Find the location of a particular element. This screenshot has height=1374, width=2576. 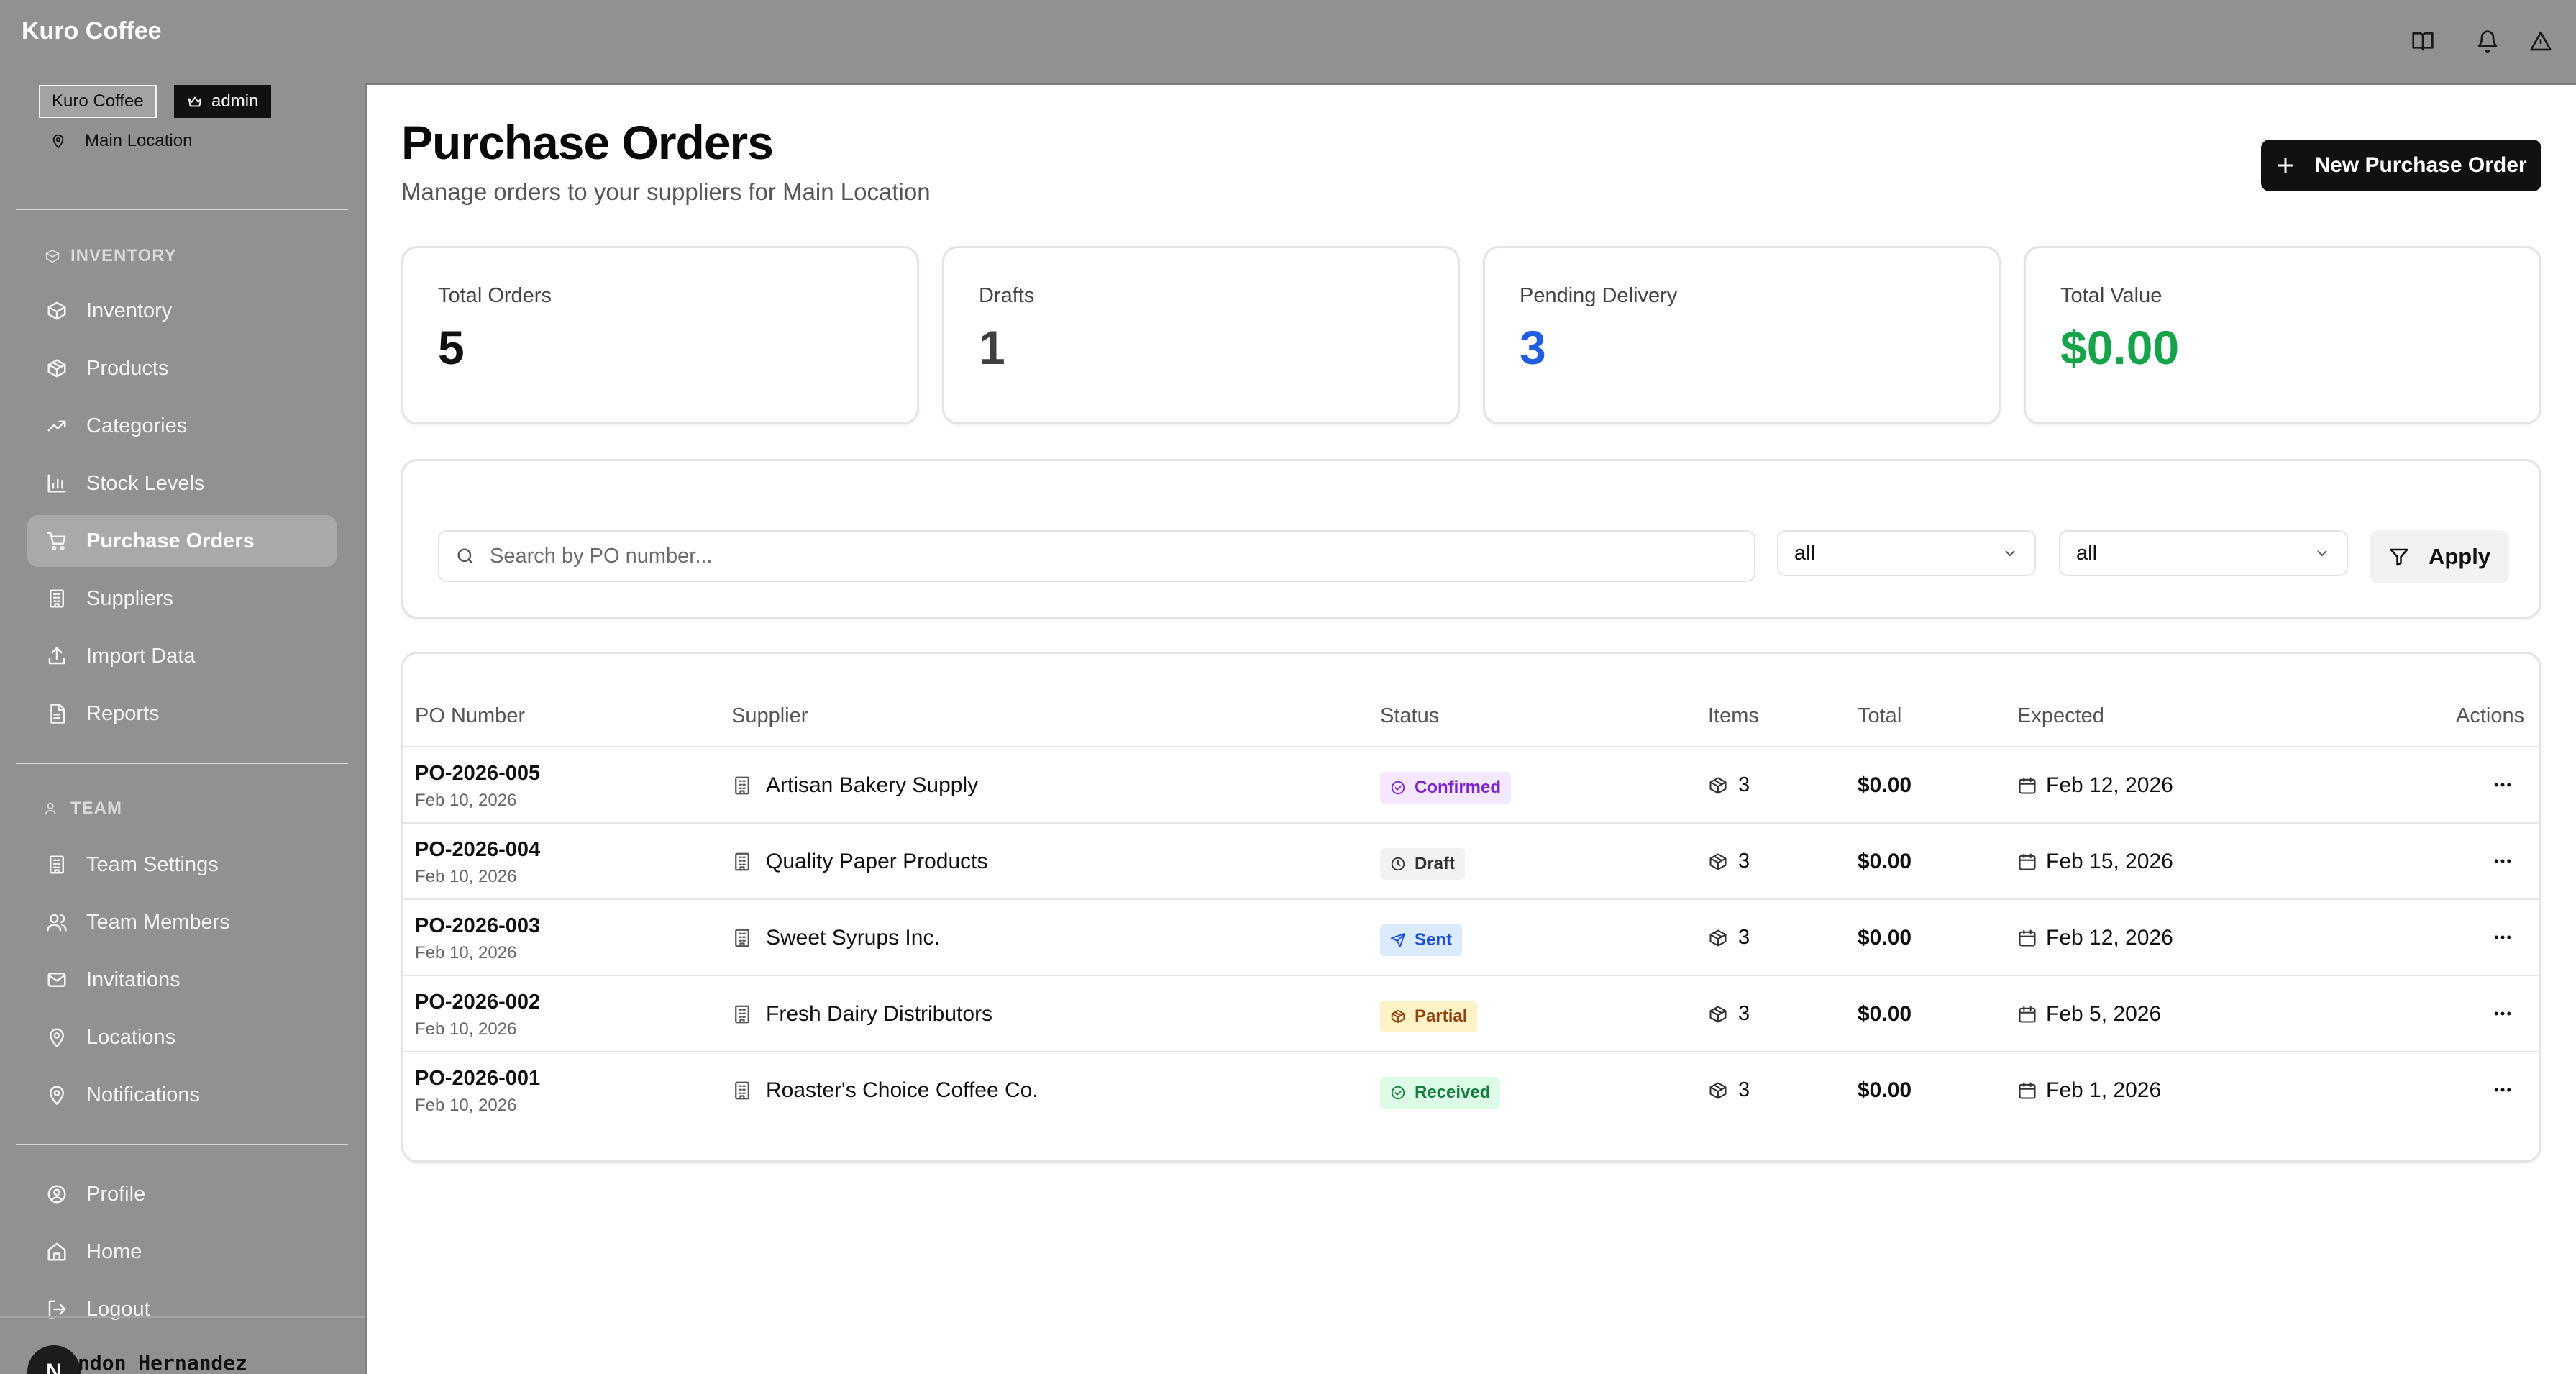

sidebar-item-reports: Reports is located at coordinates (182, 714).